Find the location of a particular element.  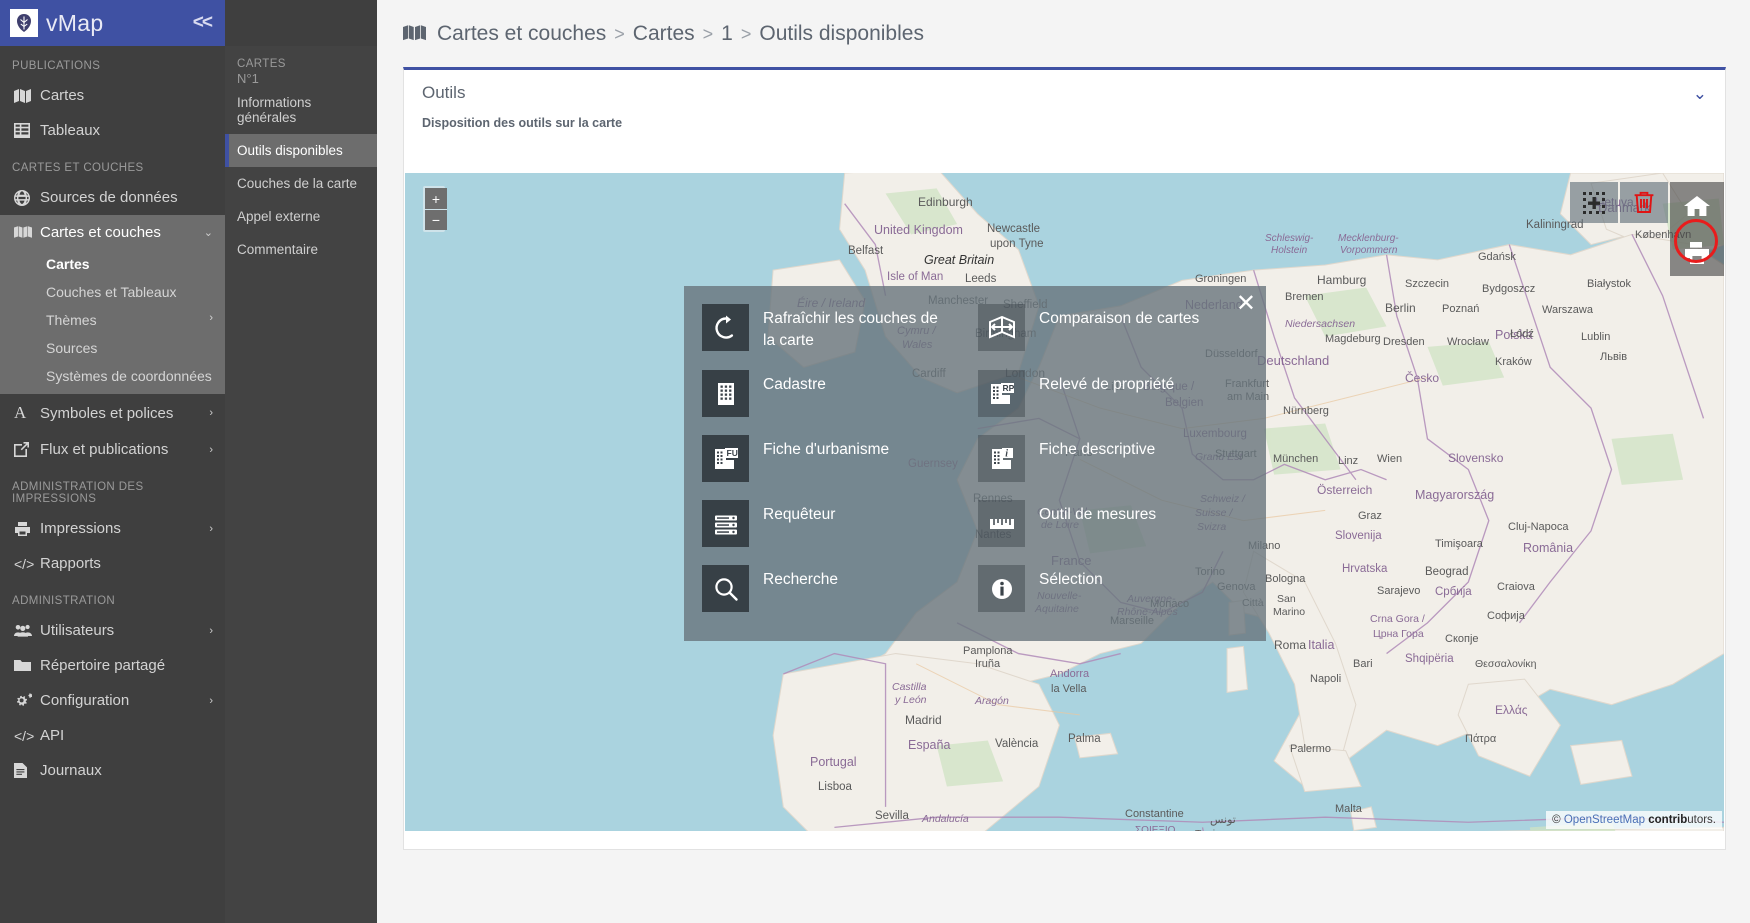

sidebar-item-label: API is located at coordinates (52, 735).